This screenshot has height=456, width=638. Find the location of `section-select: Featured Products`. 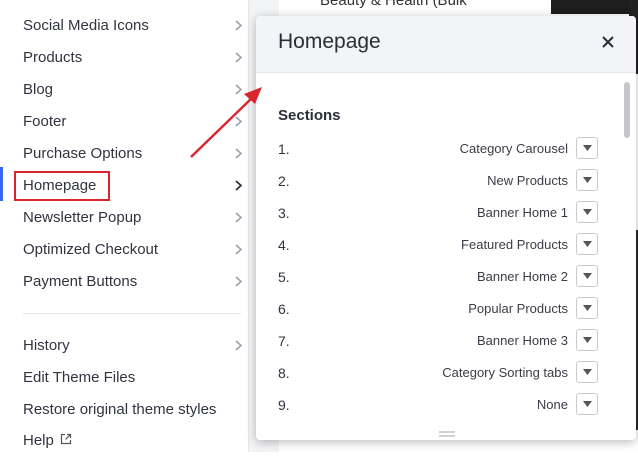

section-select: Featured Products is located at coordinates (529, 244).